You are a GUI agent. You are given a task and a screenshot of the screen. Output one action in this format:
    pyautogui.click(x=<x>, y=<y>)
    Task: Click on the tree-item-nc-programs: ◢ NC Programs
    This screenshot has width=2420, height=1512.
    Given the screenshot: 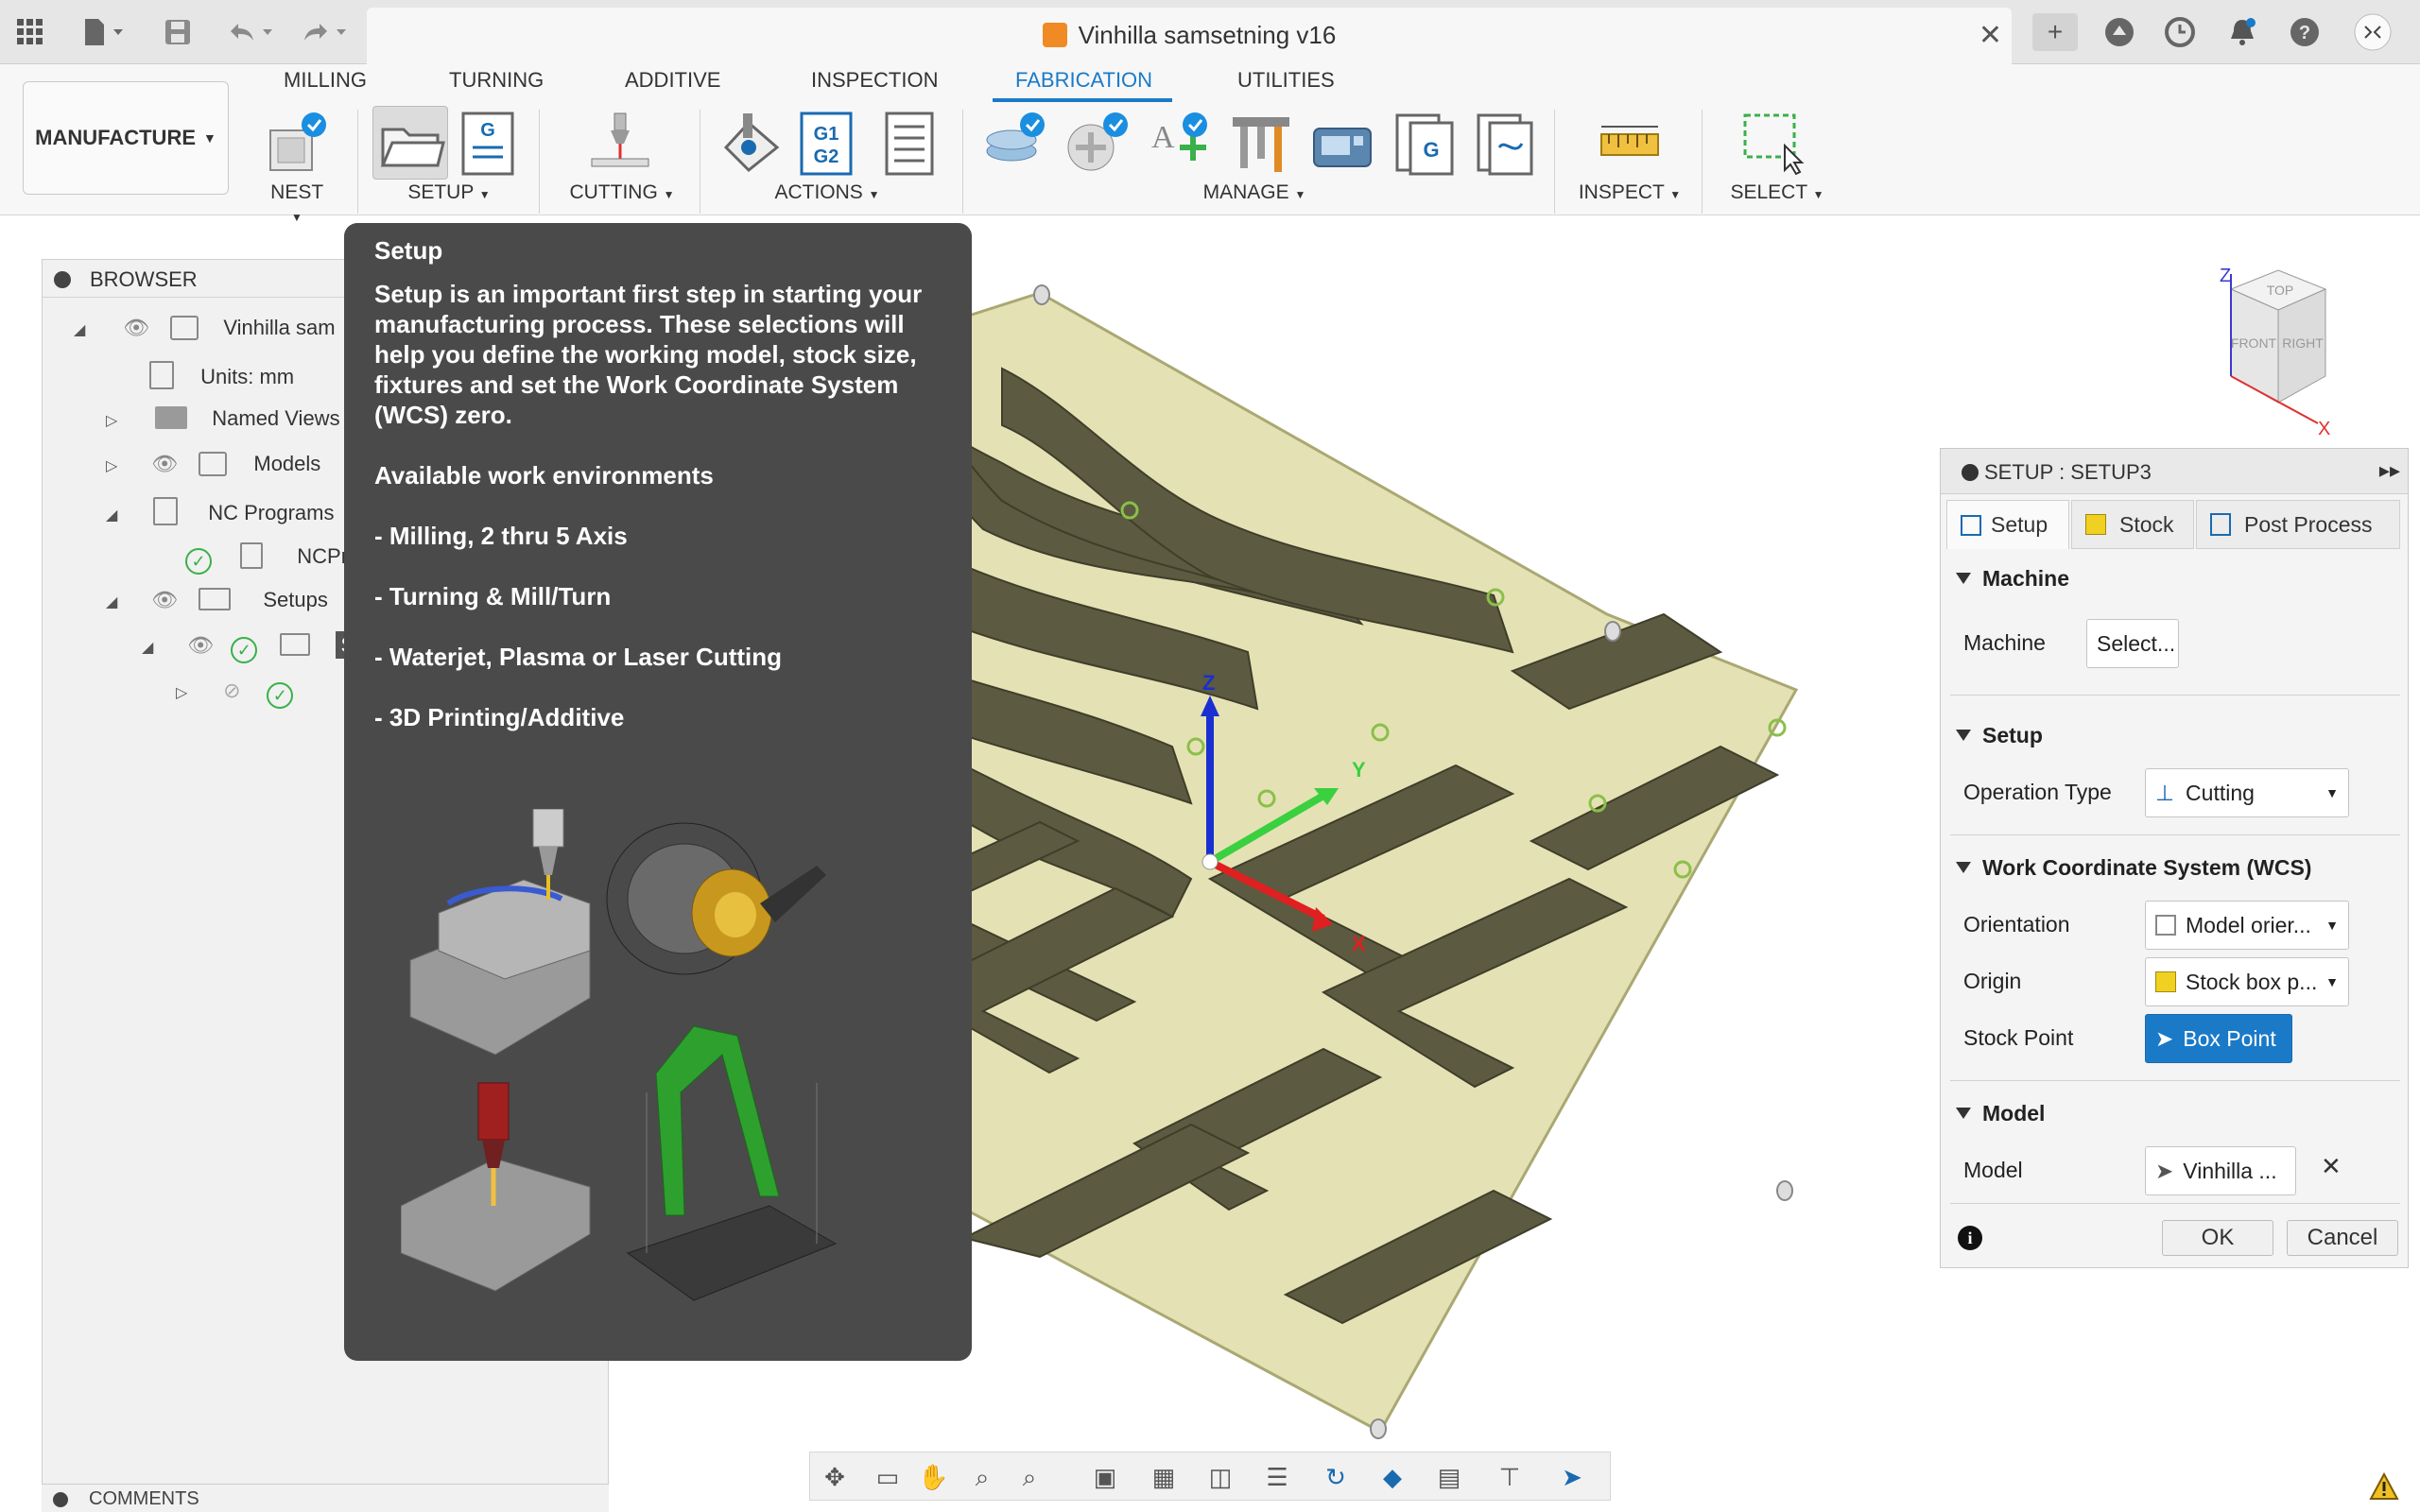 What is the action you would take?
    pyautogui.click(x=220, y=516)
    